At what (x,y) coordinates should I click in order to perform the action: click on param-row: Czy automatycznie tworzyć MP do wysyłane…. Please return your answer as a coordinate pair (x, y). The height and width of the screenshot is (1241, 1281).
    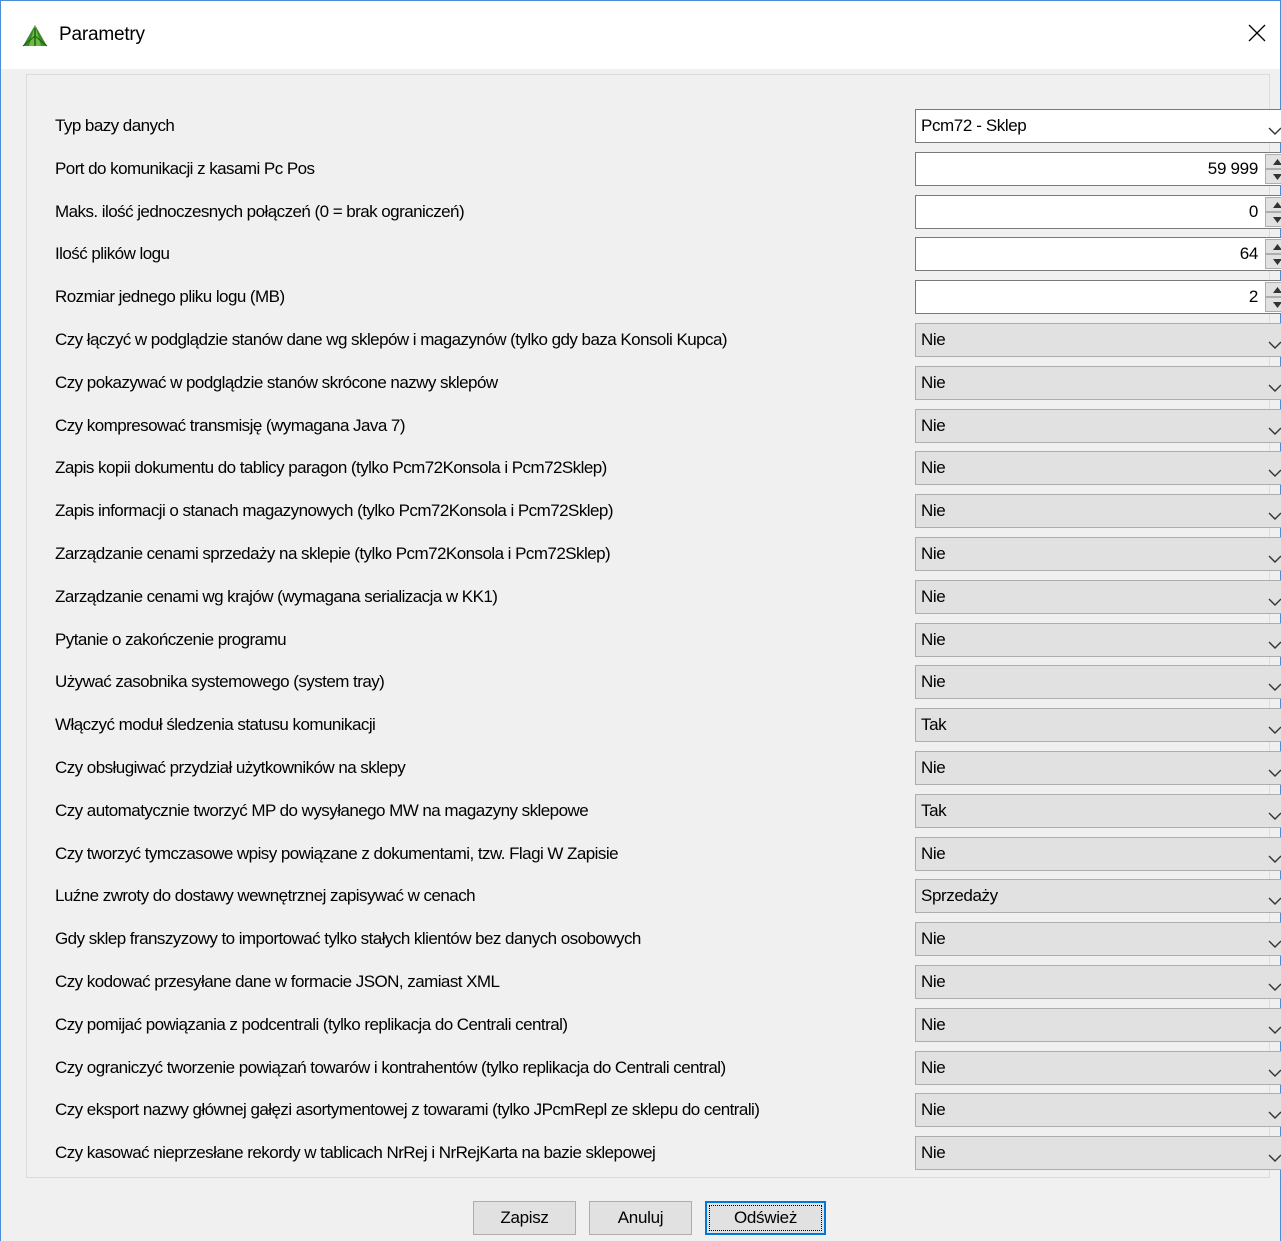
    Looking at the image, I should click on (668, 811).